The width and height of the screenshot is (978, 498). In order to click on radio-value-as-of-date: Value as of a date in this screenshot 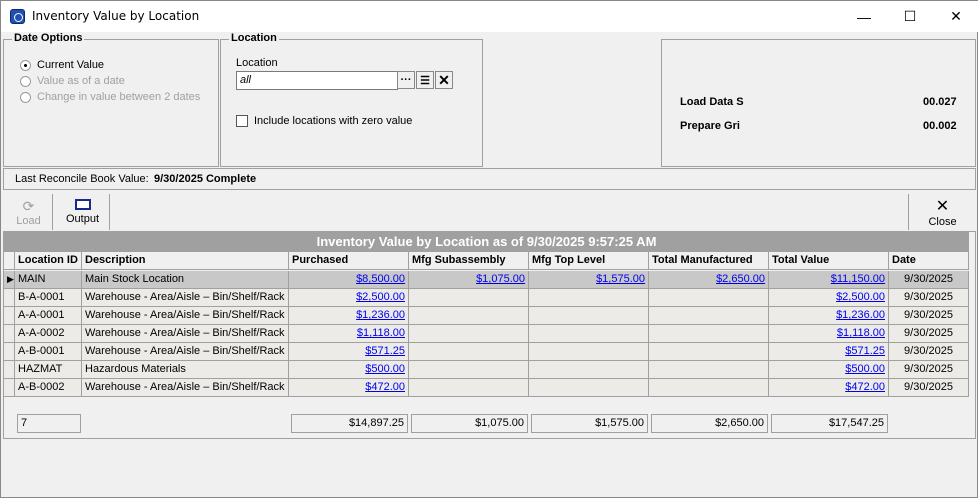, I will do `click(72, 81)`.